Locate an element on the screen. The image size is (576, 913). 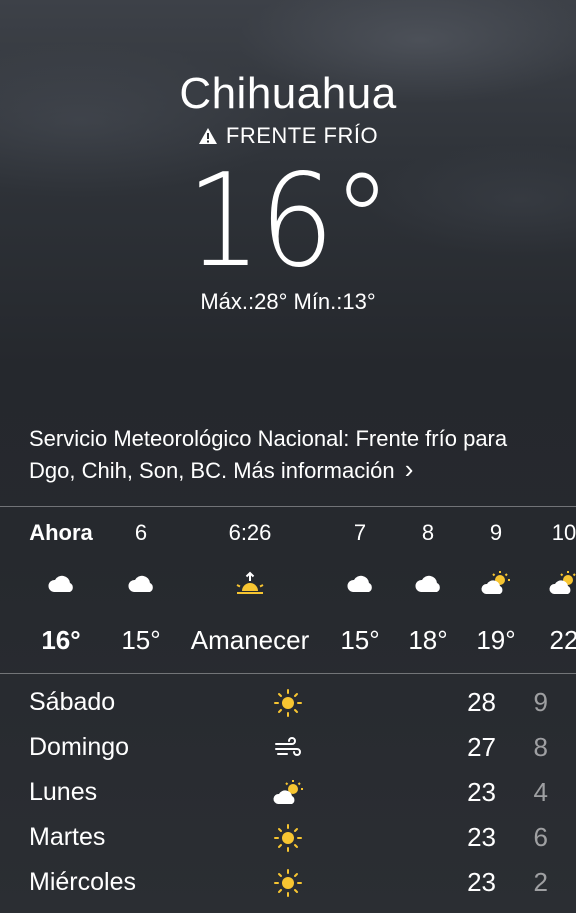
day-row: Martes 23 6 is located at coordinates (288, 837).